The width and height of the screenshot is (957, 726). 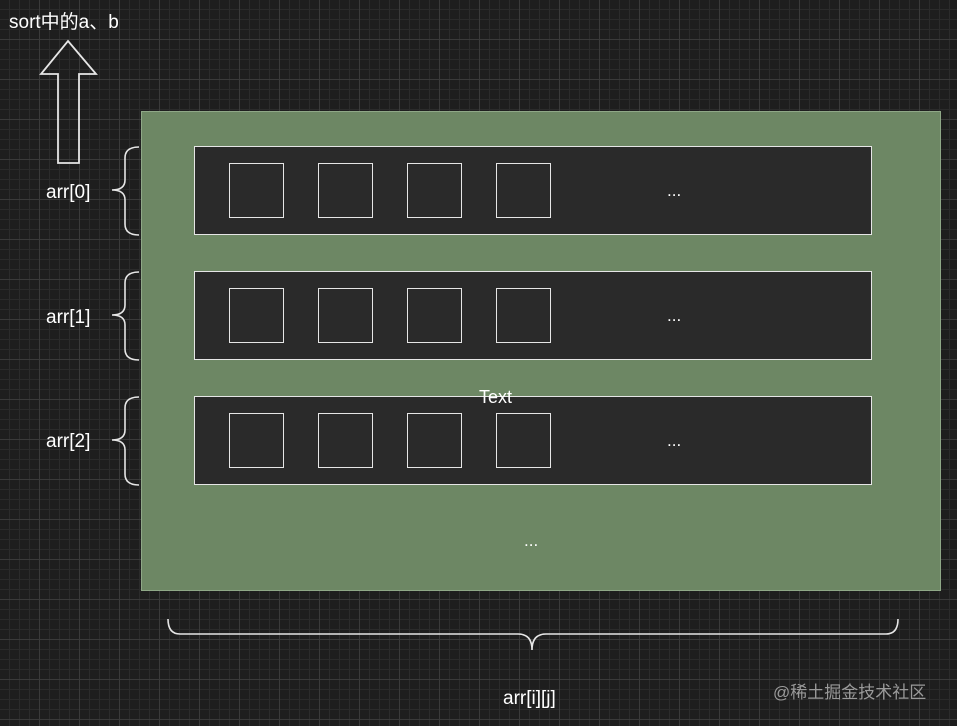 What do you see at coordinates (68, 101) in the screenshot?
I see `up-arrow-icon` at bounding box center [68, 101].